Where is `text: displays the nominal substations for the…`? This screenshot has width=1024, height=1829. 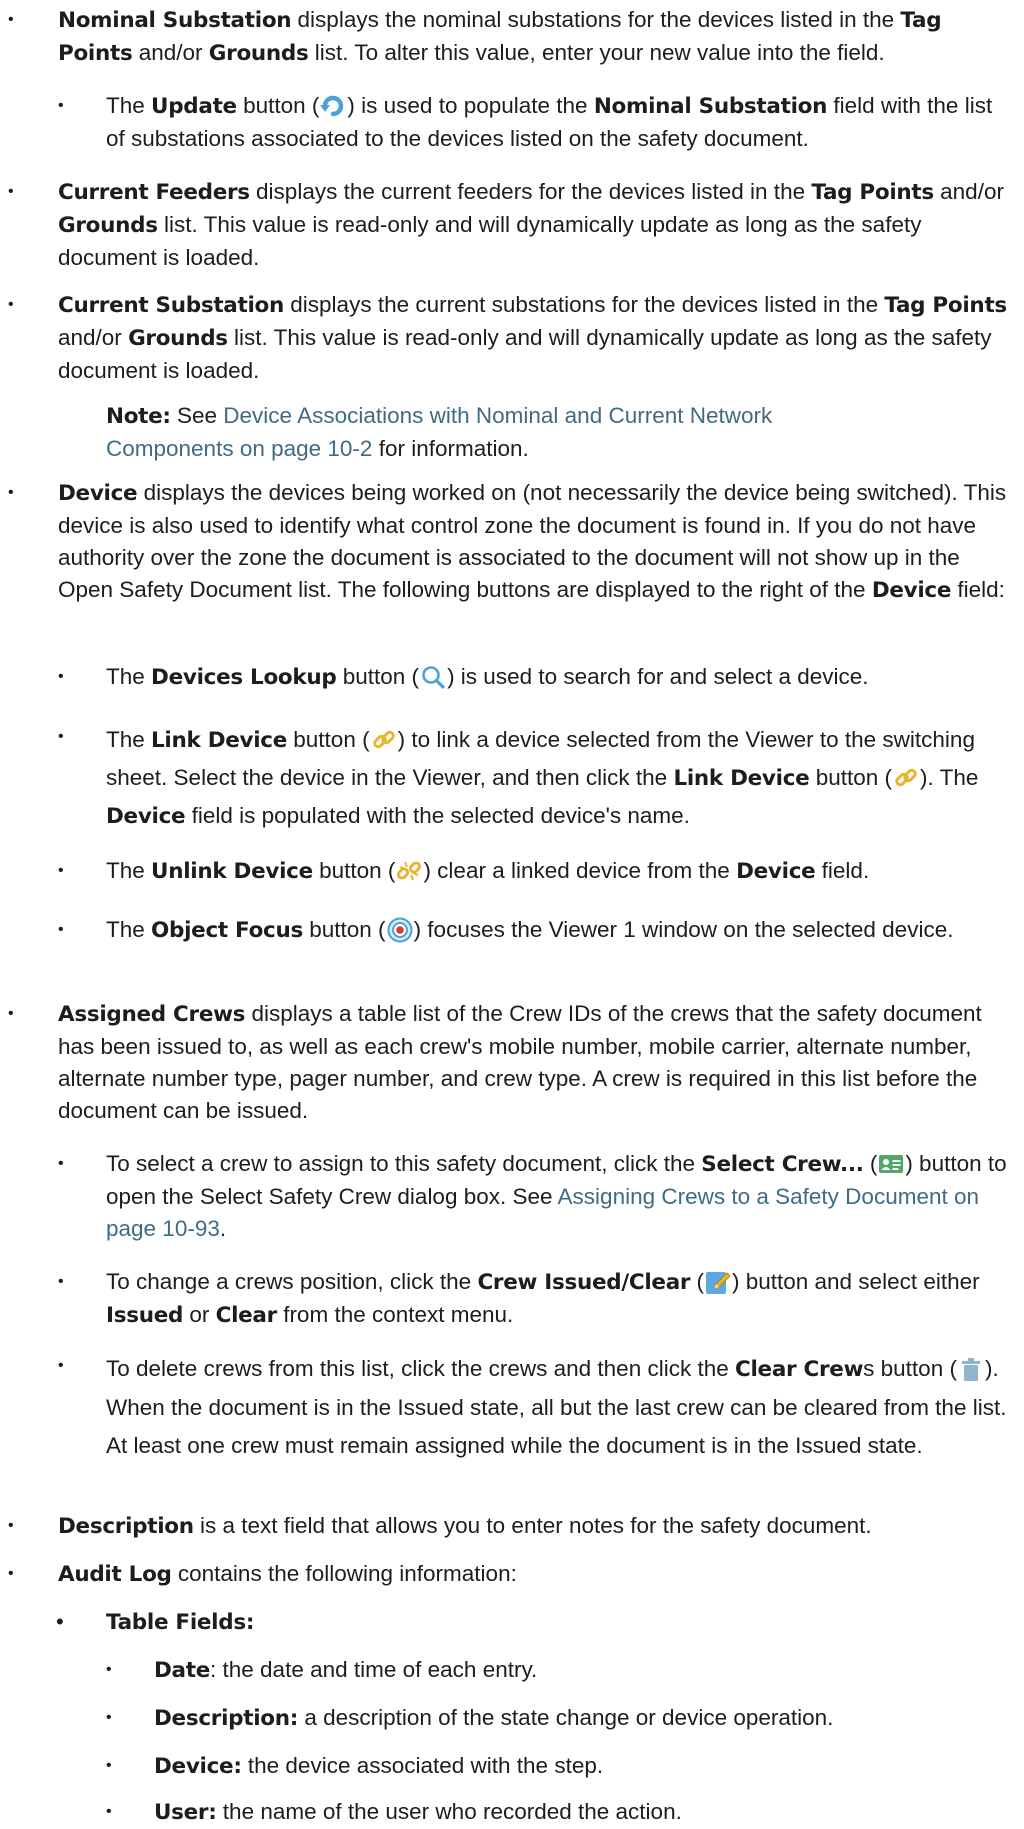 text: displays the nominal substations for the… is located at coordinates (596, 19).